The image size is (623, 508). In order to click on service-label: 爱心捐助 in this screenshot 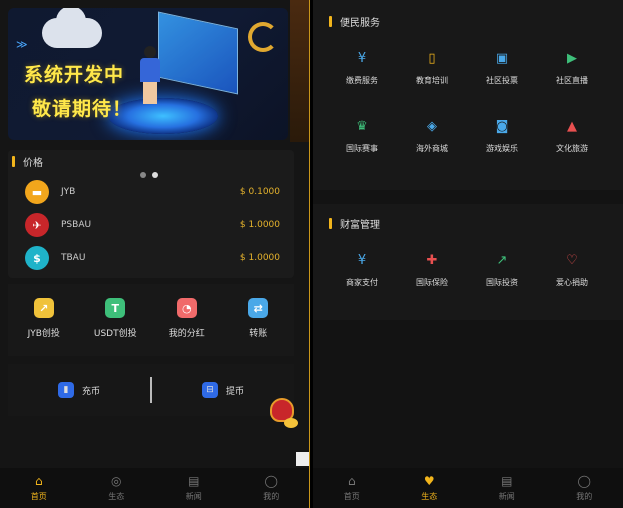, I will do `click(572, 282)`.